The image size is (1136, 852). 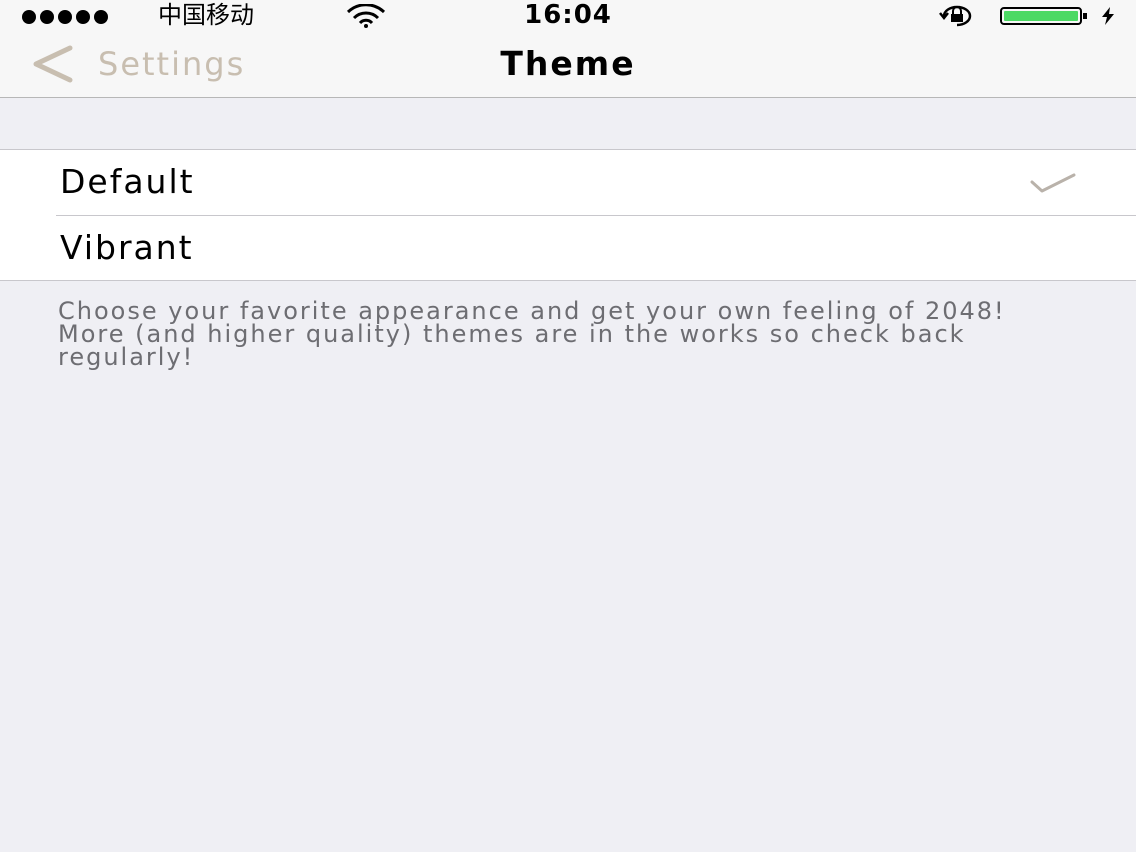 I want to click on charging-bolt-icon, so click(x=1108, y=16).